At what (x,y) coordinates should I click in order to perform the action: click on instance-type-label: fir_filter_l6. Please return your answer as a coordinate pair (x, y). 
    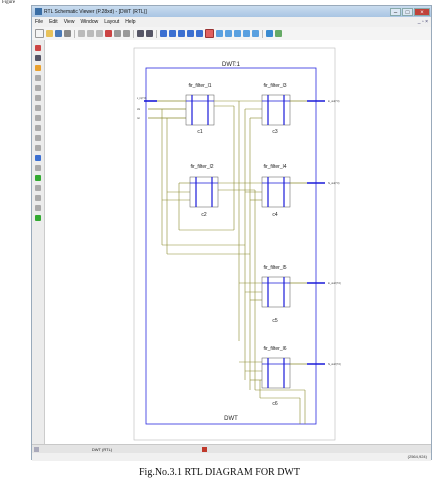
    Looking at the image, I should click on (274, 349).